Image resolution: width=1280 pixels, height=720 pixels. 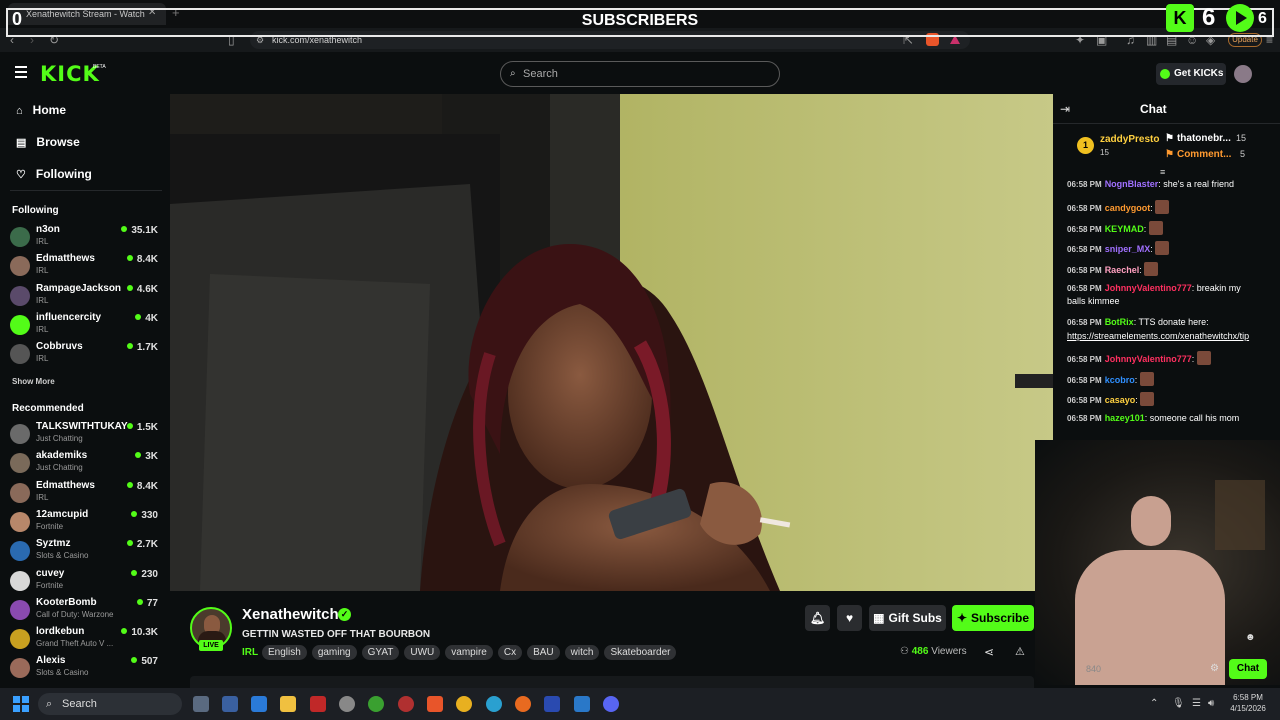 I want to click on following-channel-row: n3on IRL 35.1K, so click(x=90, y=238).